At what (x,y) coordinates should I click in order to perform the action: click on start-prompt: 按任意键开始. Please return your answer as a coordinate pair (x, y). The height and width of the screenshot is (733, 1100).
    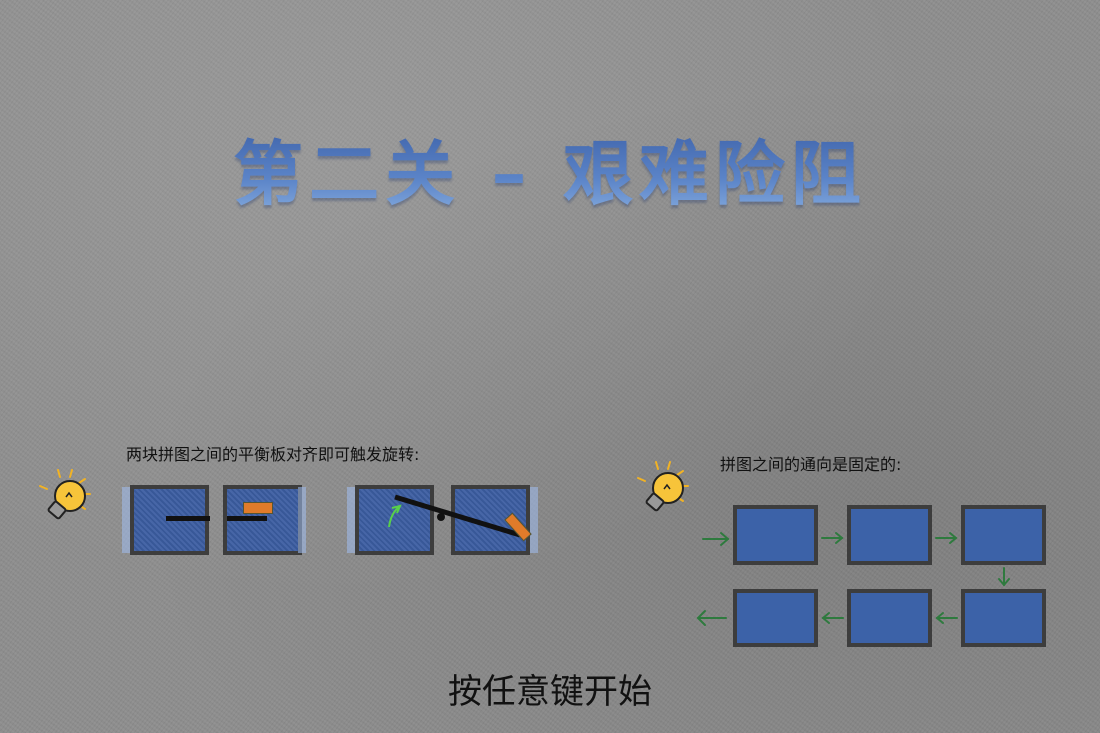
    Looking at the image, I should click on (550, 688).